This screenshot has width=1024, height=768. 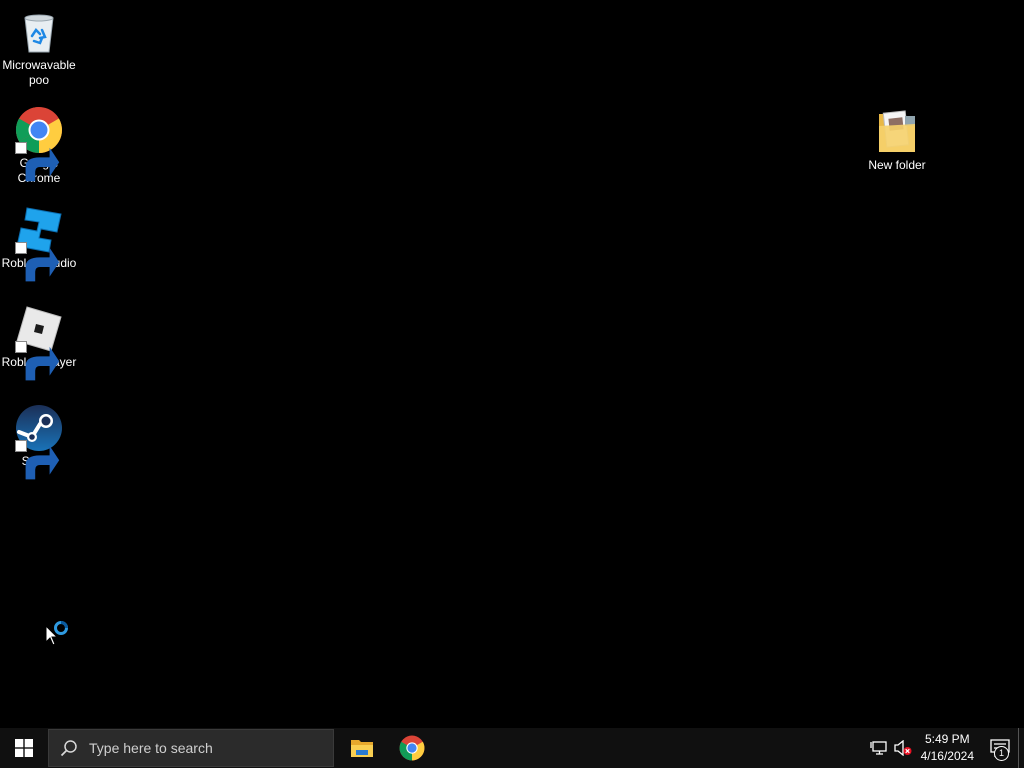 I want to click on search-icon, so click(x=69, y=748).